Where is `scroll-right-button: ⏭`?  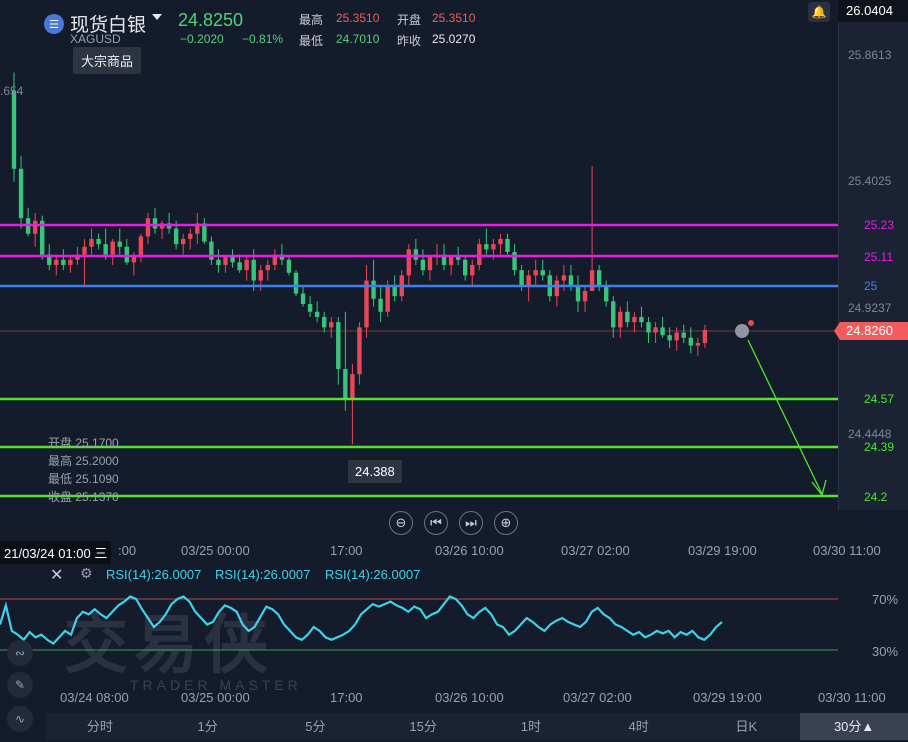 scroll-right-button: ⏭ is located at coordinates (471, 523).